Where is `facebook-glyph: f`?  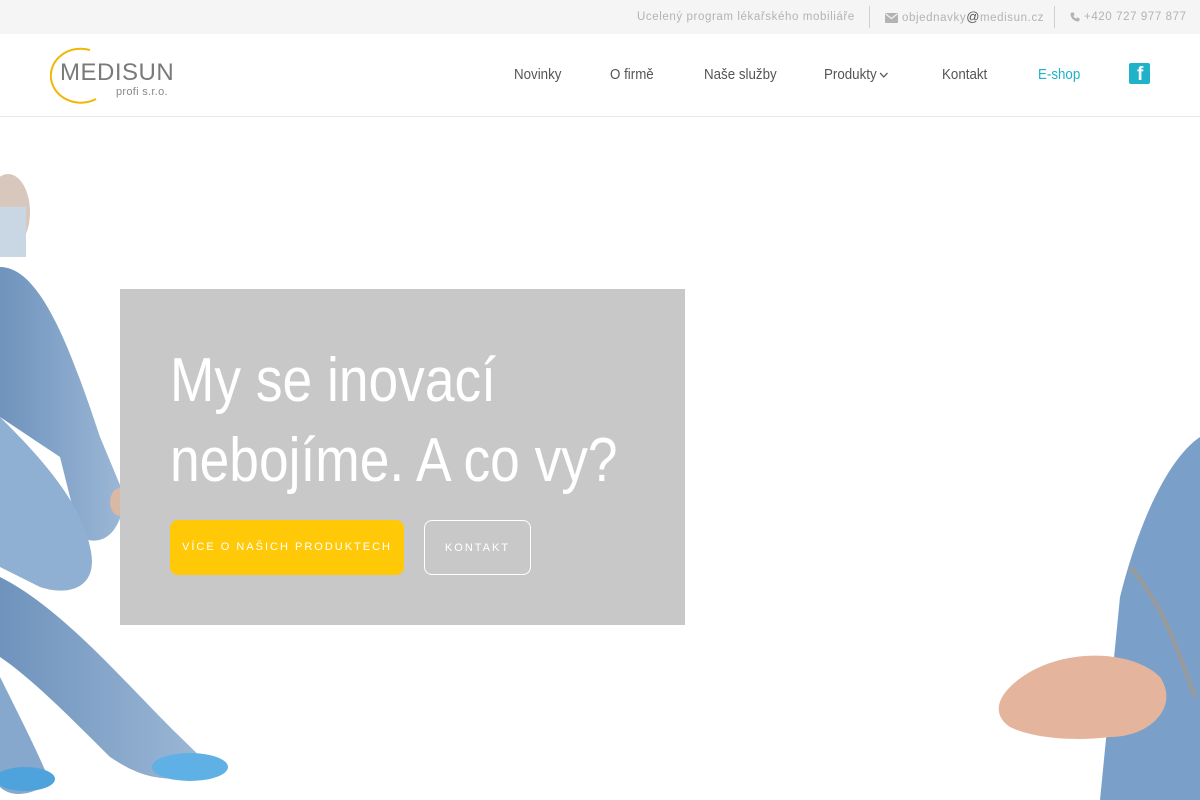
facebook-glyph: f is located at coordinates (1140, 74).